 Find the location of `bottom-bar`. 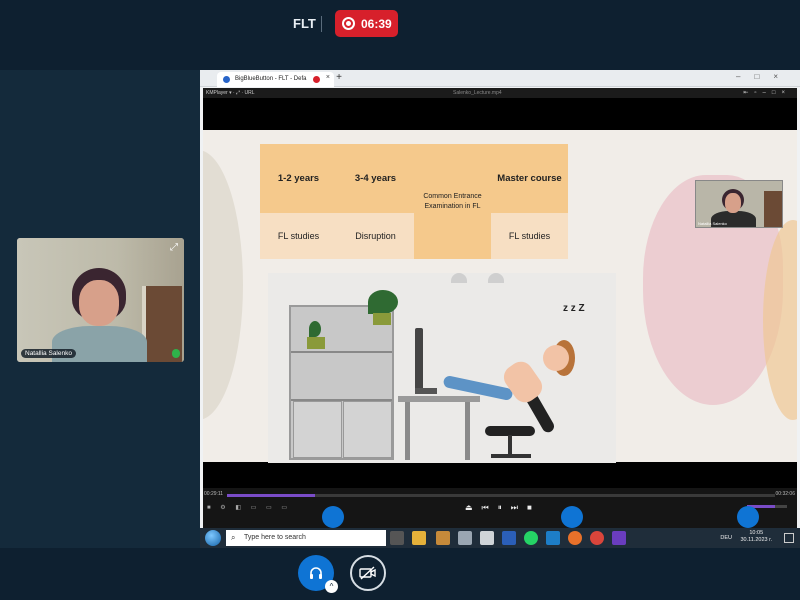

bottom-bar is located at coordinates (400, 574).